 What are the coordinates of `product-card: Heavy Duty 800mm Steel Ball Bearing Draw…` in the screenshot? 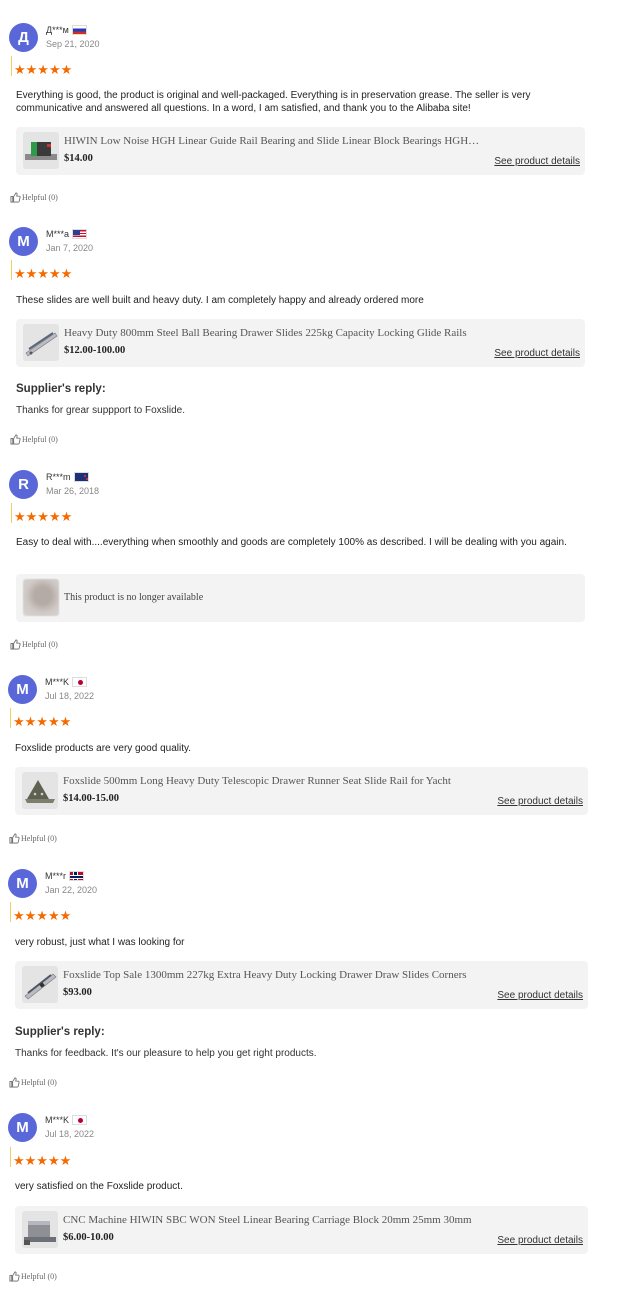 It's located at (300, 343).